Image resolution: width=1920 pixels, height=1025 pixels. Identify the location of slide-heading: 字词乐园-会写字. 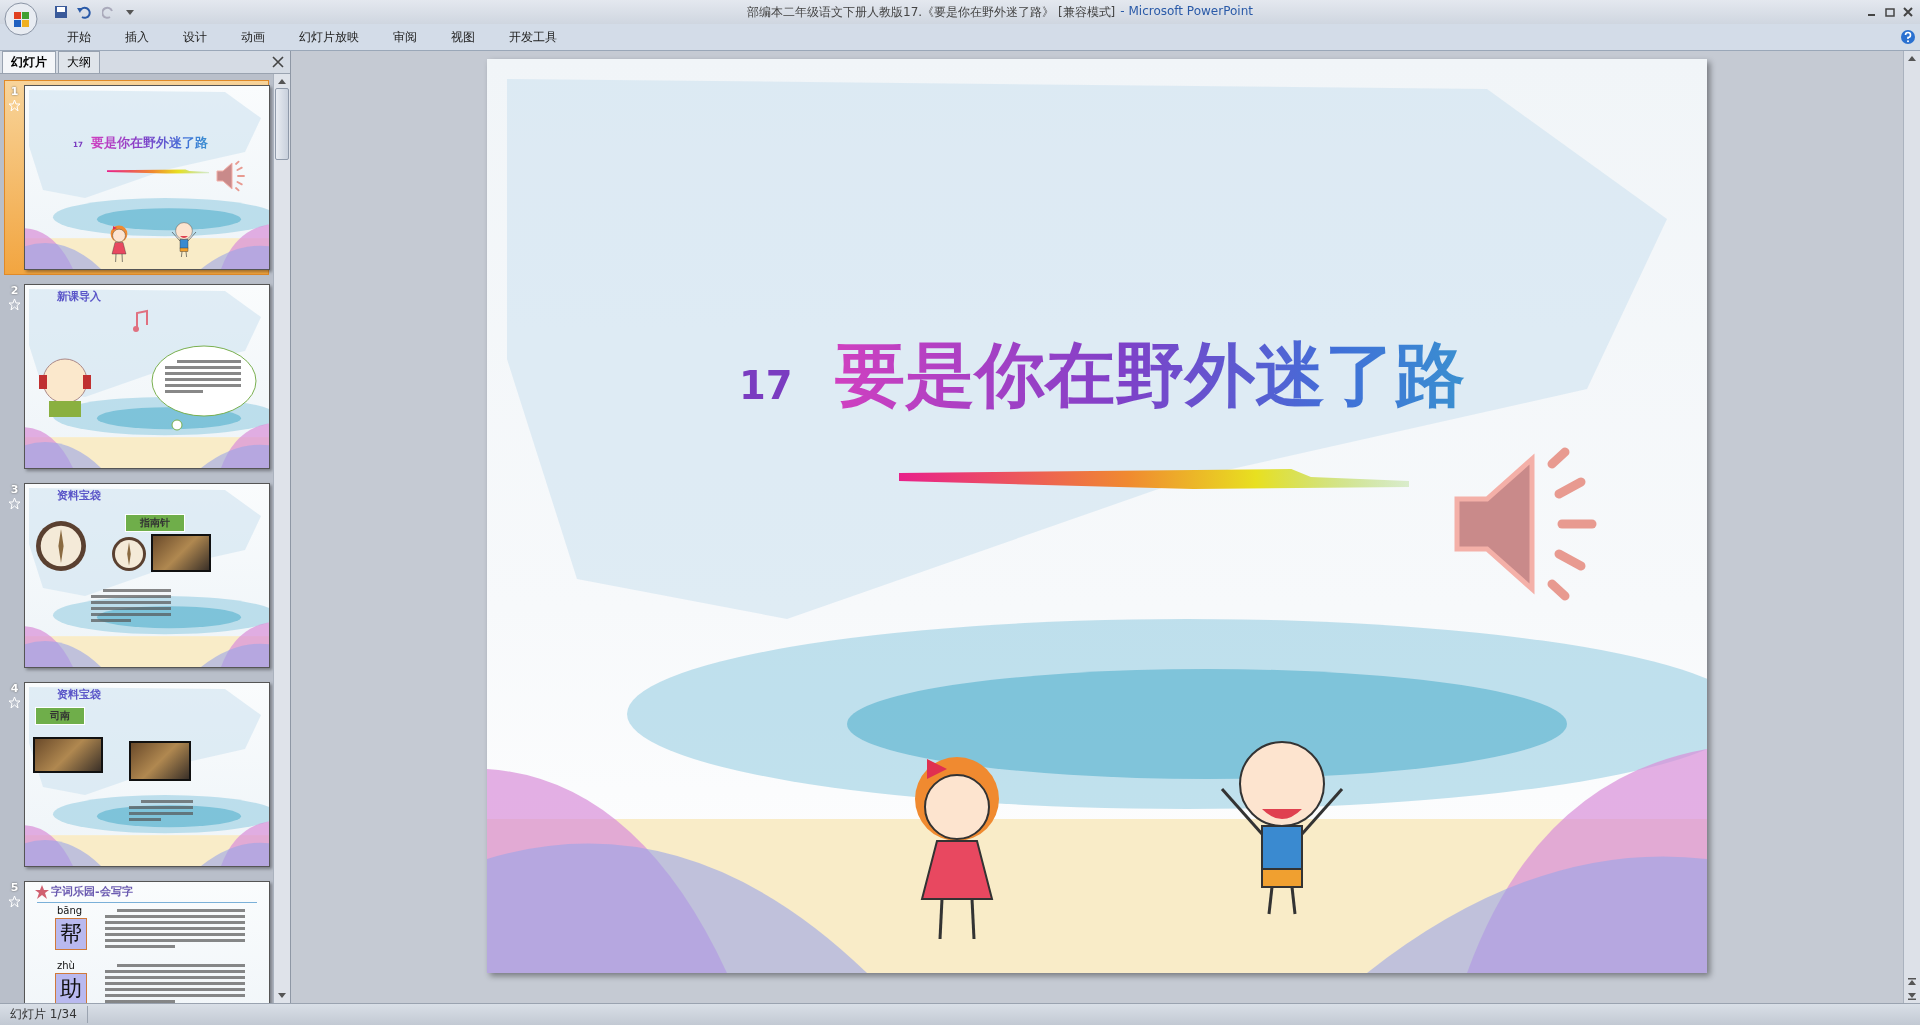
(92, 891).